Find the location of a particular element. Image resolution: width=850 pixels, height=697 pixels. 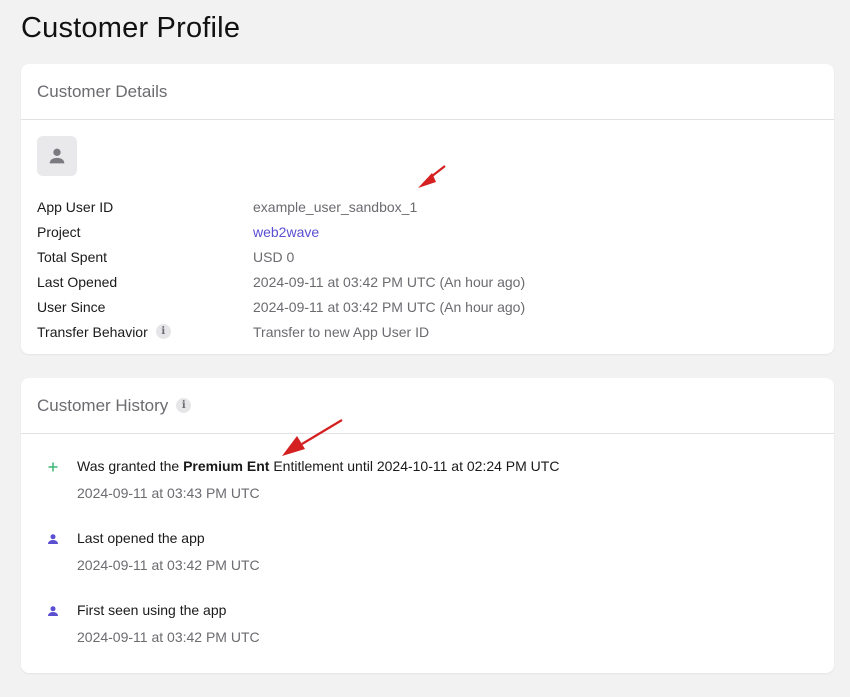

plus-icon is located at coordinates (53, 467).